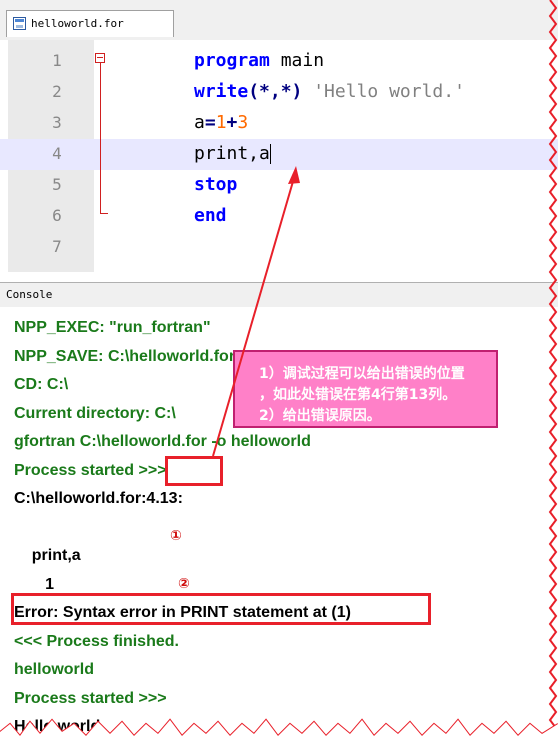 Image resolution: width=558 pixels, height=738 pixels. What do you see at coordinates (221, 609) in the screenshot?
I see `error-message-highlight` at bounding box center [221, 609].